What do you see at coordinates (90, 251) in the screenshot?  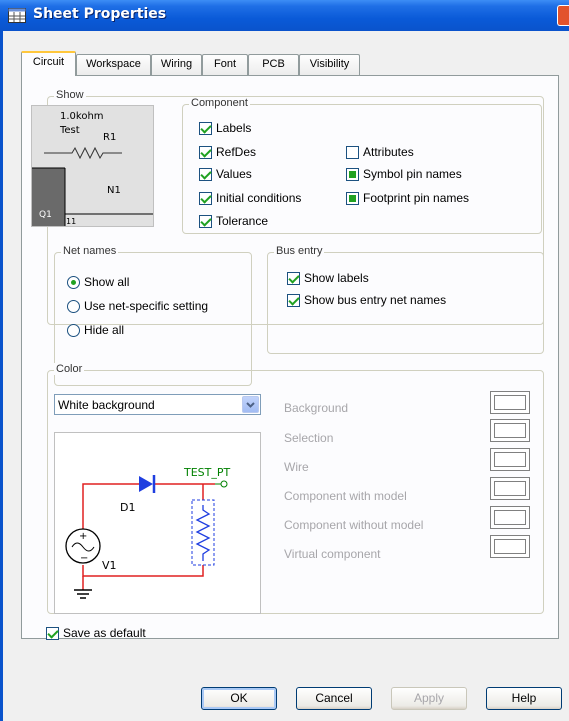 I see `net-names-group-label: Net names` at bounding box center [90, 251].